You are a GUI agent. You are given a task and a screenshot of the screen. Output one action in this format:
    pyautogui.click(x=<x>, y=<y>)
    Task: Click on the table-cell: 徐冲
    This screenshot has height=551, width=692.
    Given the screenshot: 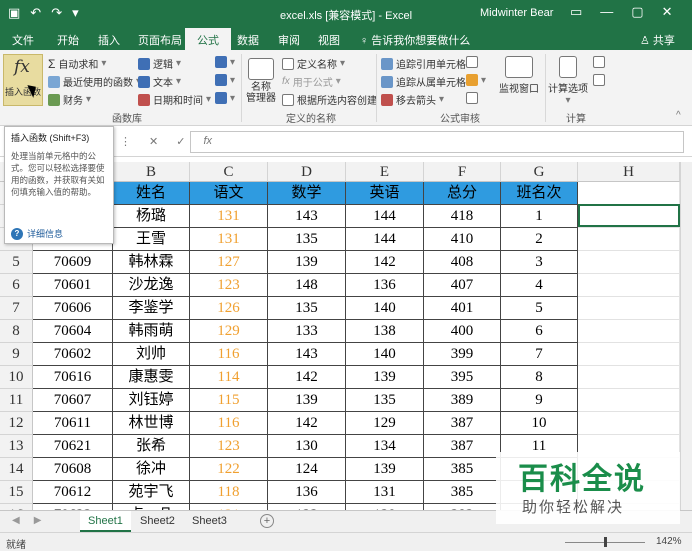 What is the action you would take?
    pyautogui.click(x=151, y=469)
    